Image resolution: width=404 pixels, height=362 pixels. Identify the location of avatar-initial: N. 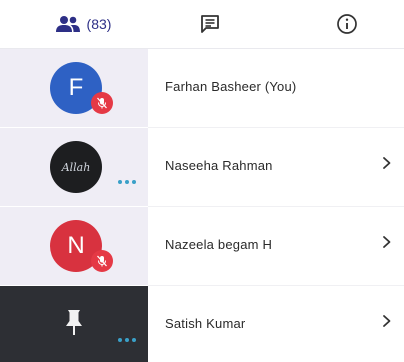
(76, 245).